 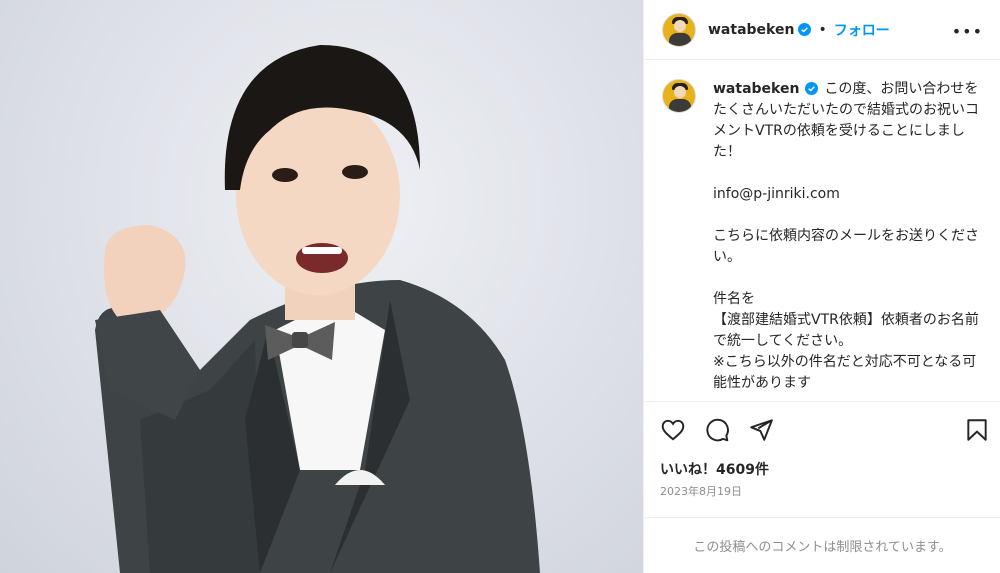 What do you see at coordinates (977, 430) in the screenshot?
I see `bookmark-icon` at bounding box center [977, 430].